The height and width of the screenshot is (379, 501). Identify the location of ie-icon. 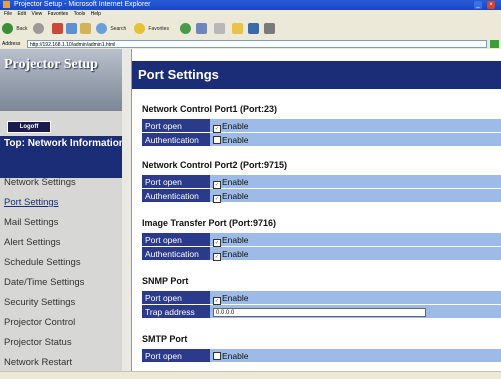
(6, 4).